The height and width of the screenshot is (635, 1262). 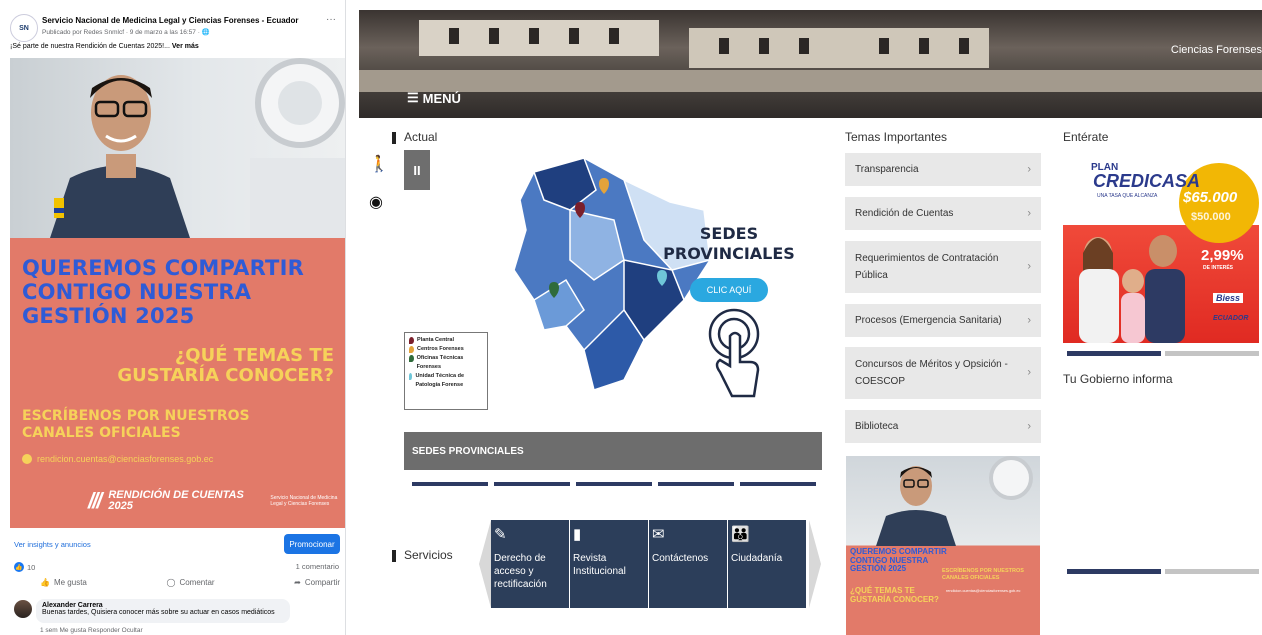 I want to click on post-actions: 👍 Me gusta ◯ Comentar ➦ Compartir, so click(x=190, y=582).